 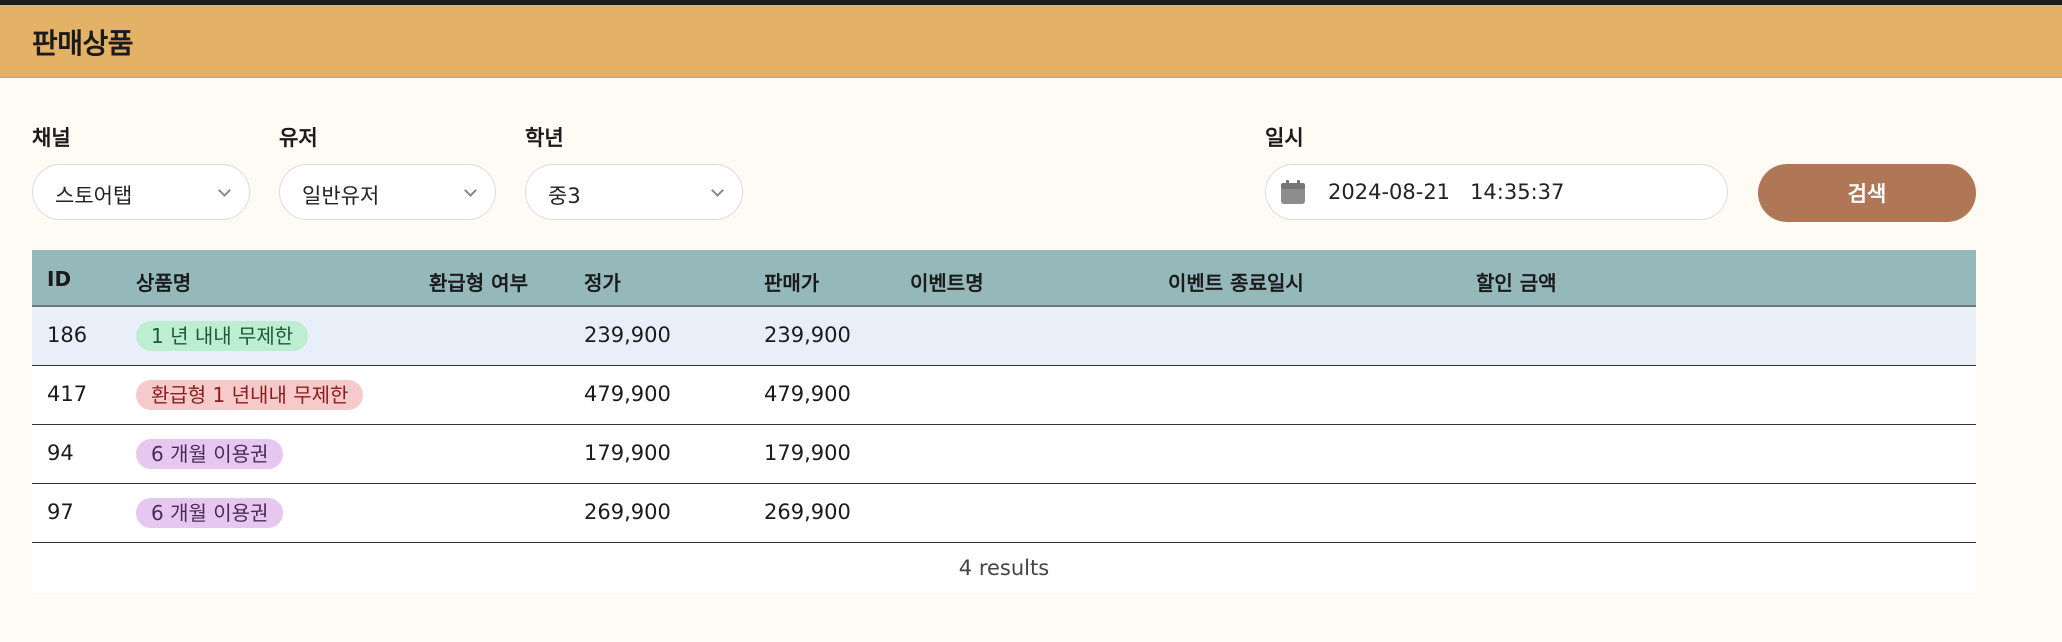 What do you see at coordinates (602, 281) in the screenshot?
I see `column-header-price: 정가` at bounding box center [602, 281].